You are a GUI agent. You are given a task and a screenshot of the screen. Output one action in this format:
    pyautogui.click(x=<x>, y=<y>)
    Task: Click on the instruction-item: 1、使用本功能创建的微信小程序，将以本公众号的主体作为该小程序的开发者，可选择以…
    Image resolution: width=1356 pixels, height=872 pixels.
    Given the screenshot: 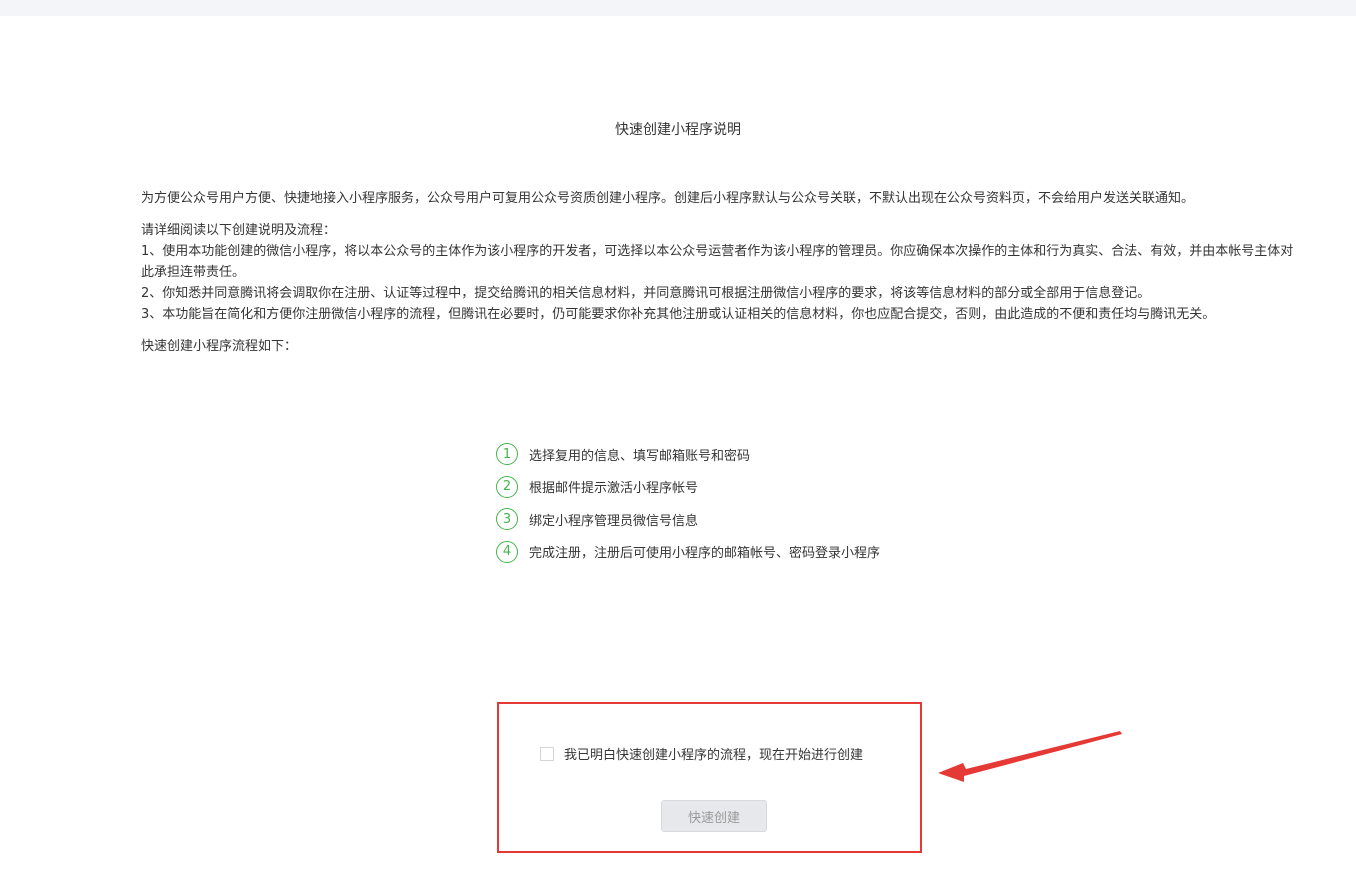 What is the action you would take?
    pyautogui.click(x=717, y=262)
    